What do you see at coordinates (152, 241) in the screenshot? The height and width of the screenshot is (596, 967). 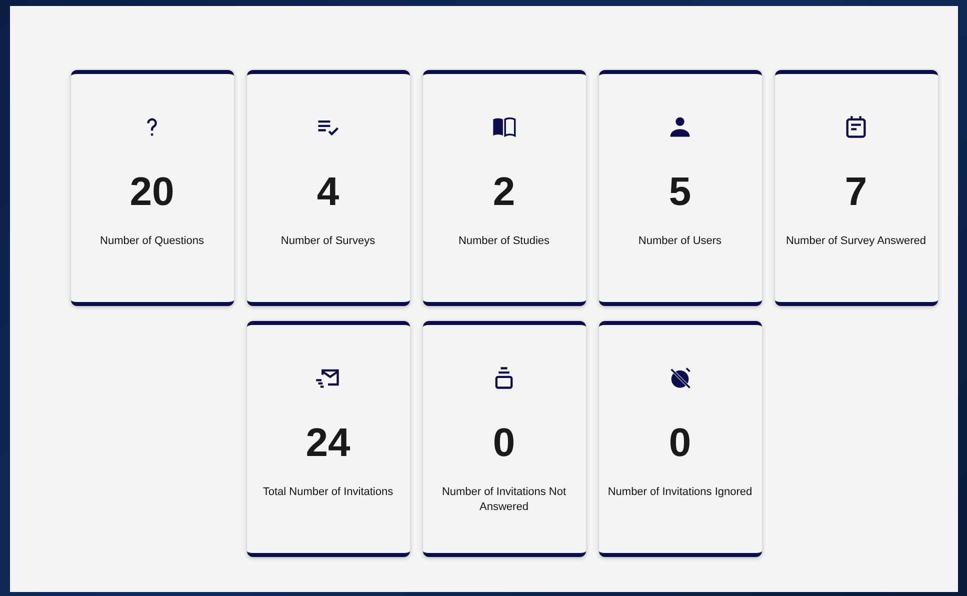 I see `stat-label: Number of Questions` at bounding box center [152, 241].